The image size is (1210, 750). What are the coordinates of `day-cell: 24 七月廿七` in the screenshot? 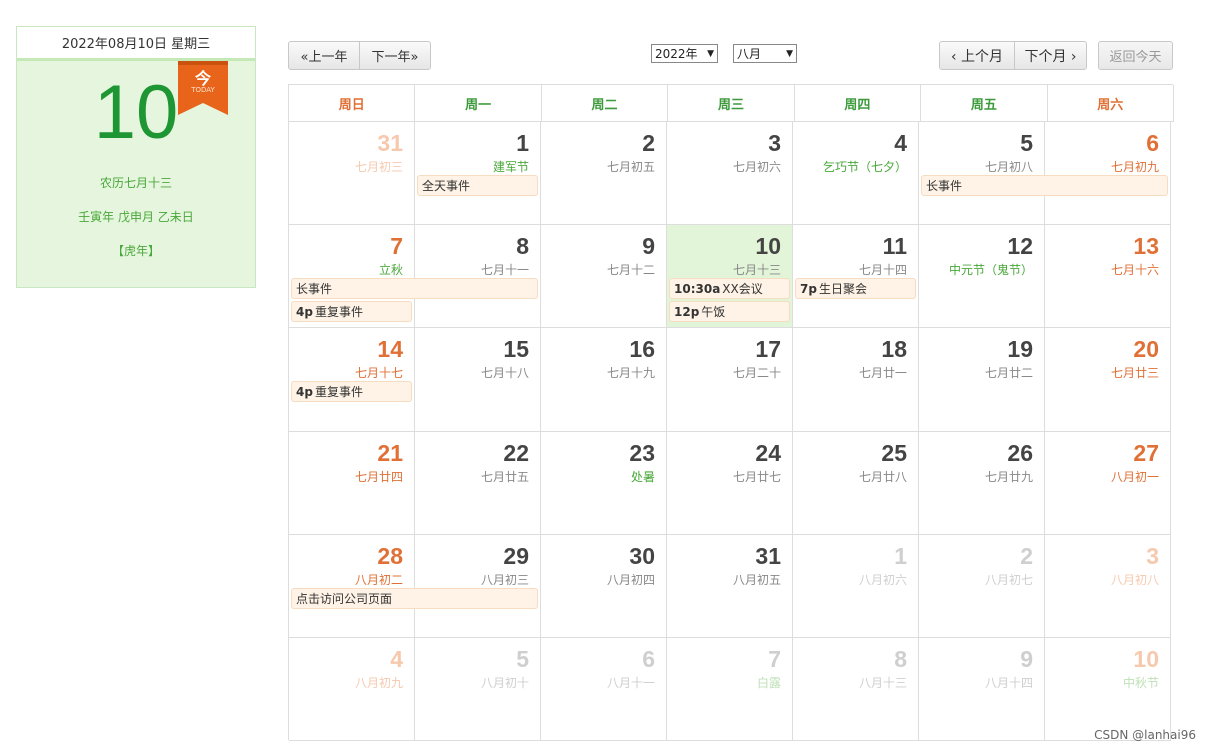 It's located at (730, 483).